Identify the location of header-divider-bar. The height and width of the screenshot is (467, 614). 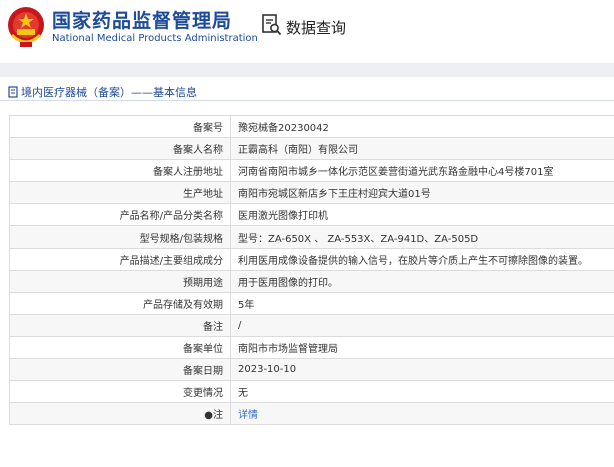
(307, 70).